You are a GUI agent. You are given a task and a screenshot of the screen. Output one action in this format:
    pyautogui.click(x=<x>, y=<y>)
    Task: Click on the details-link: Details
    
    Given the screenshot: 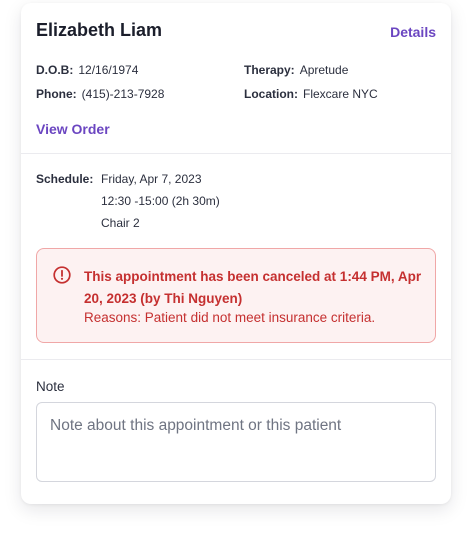 What is the action you would take?
    pyautogui.click(x=413, y=32)
    